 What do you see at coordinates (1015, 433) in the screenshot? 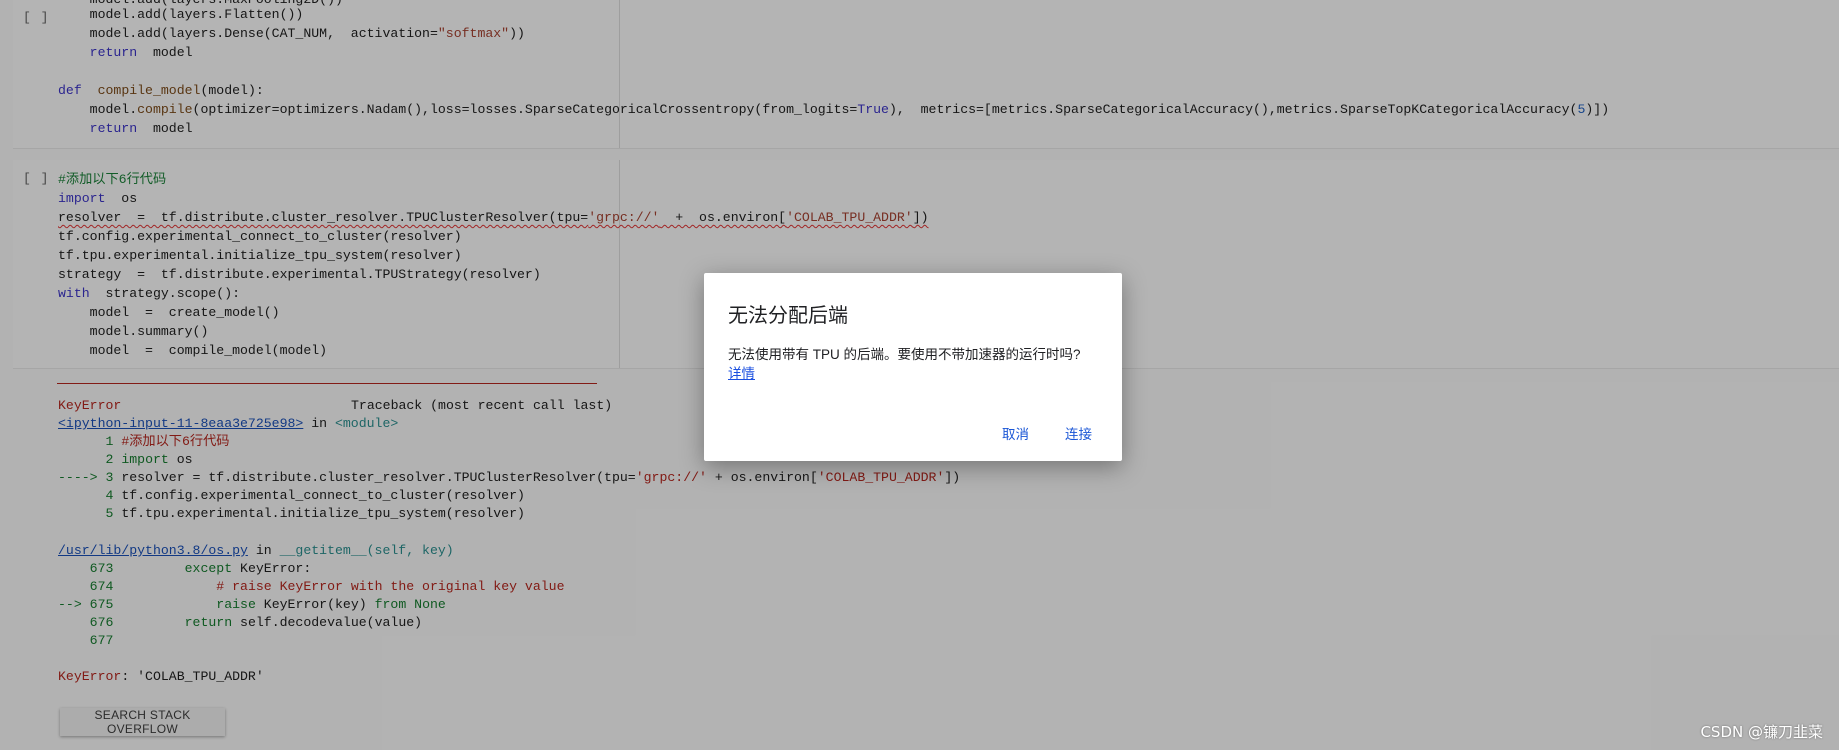
I see `cancel-button: 取消` at bounding box center [1015, 433].